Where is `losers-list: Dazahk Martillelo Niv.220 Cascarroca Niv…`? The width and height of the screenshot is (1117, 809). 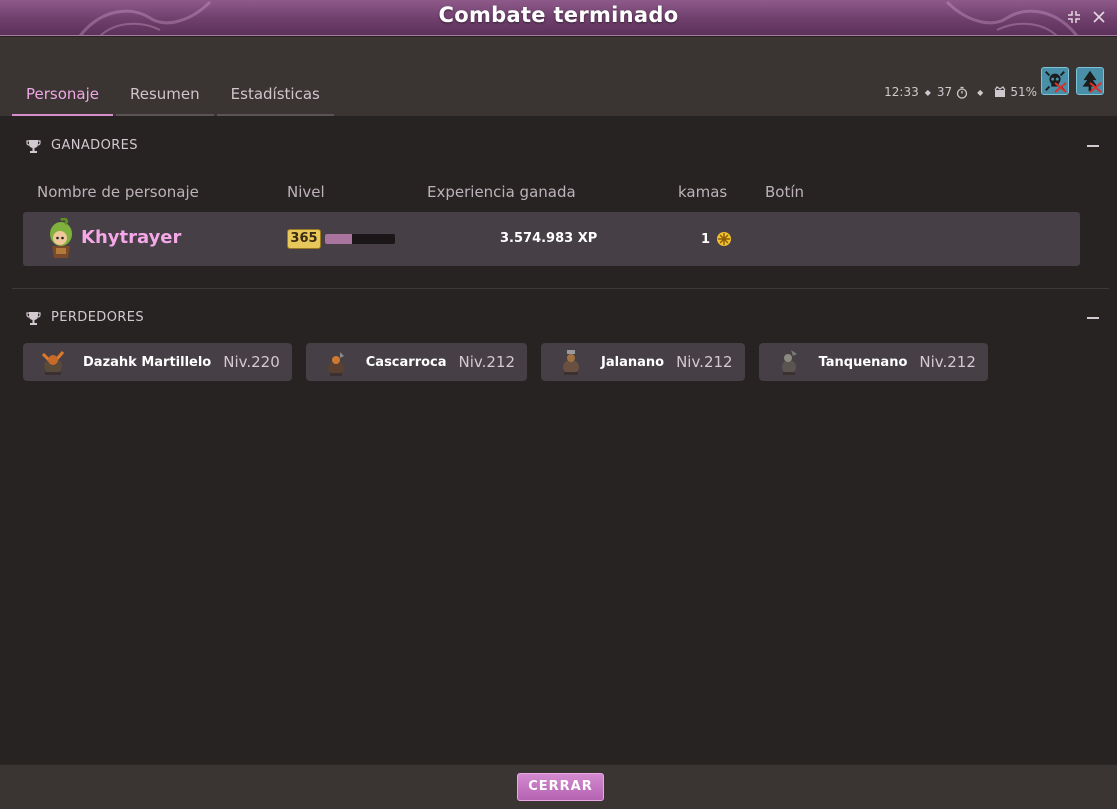 losers-list: Dazahk Martillelo Niv.220 Cascarroca Niv… is located at coordinates (512, 362).